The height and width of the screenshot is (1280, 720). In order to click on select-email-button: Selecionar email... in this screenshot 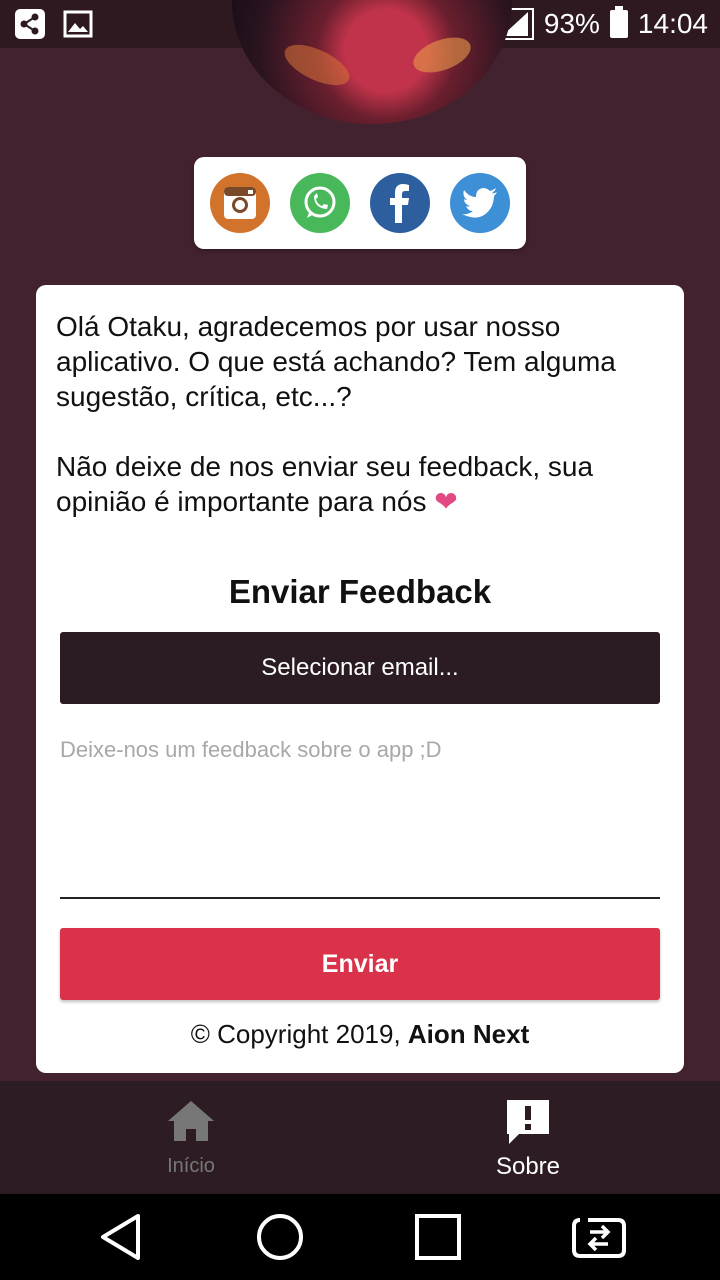, I will do `click(360, 668)`.